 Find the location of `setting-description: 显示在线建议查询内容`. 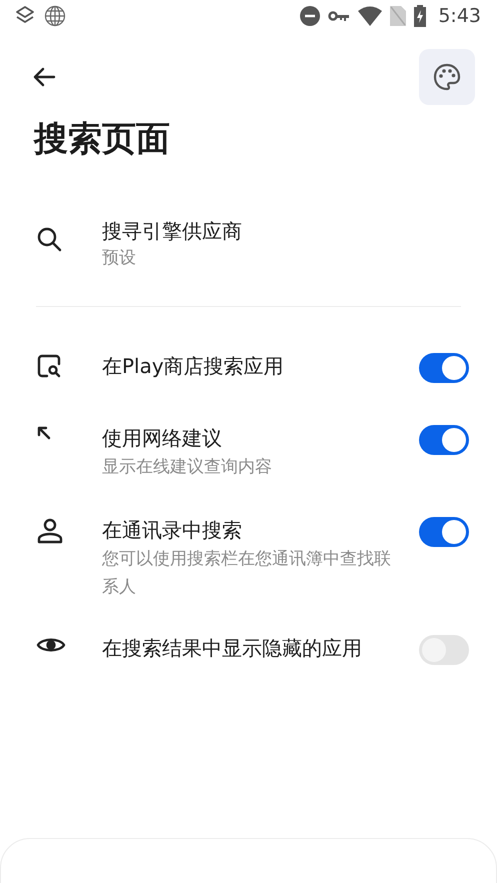

setting-description: 显示在线建议查询内容 is located at coordinates (187, 467).